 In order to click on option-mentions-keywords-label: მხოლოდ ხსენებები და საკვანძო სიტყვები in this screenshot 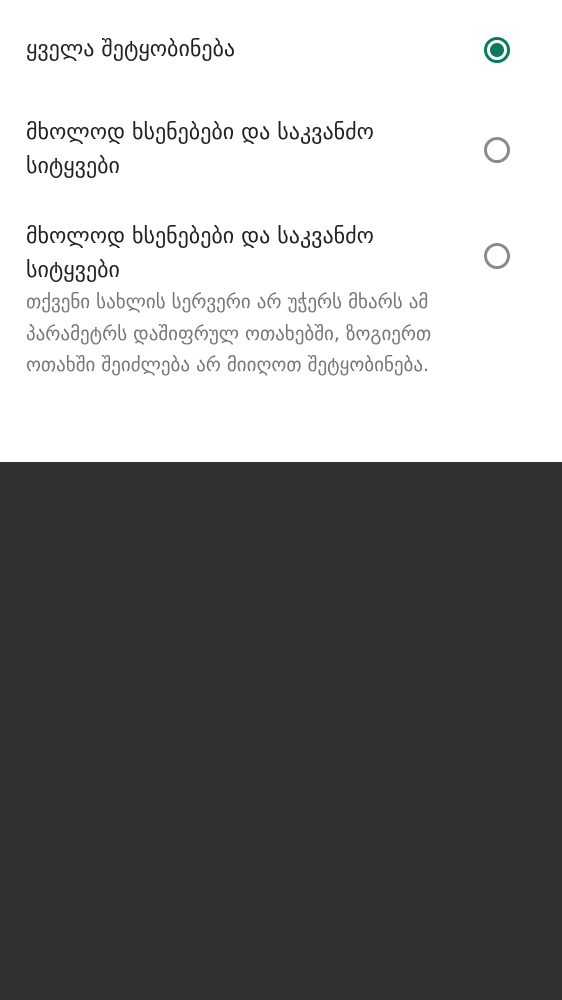, I will do `click(200, 149)`.